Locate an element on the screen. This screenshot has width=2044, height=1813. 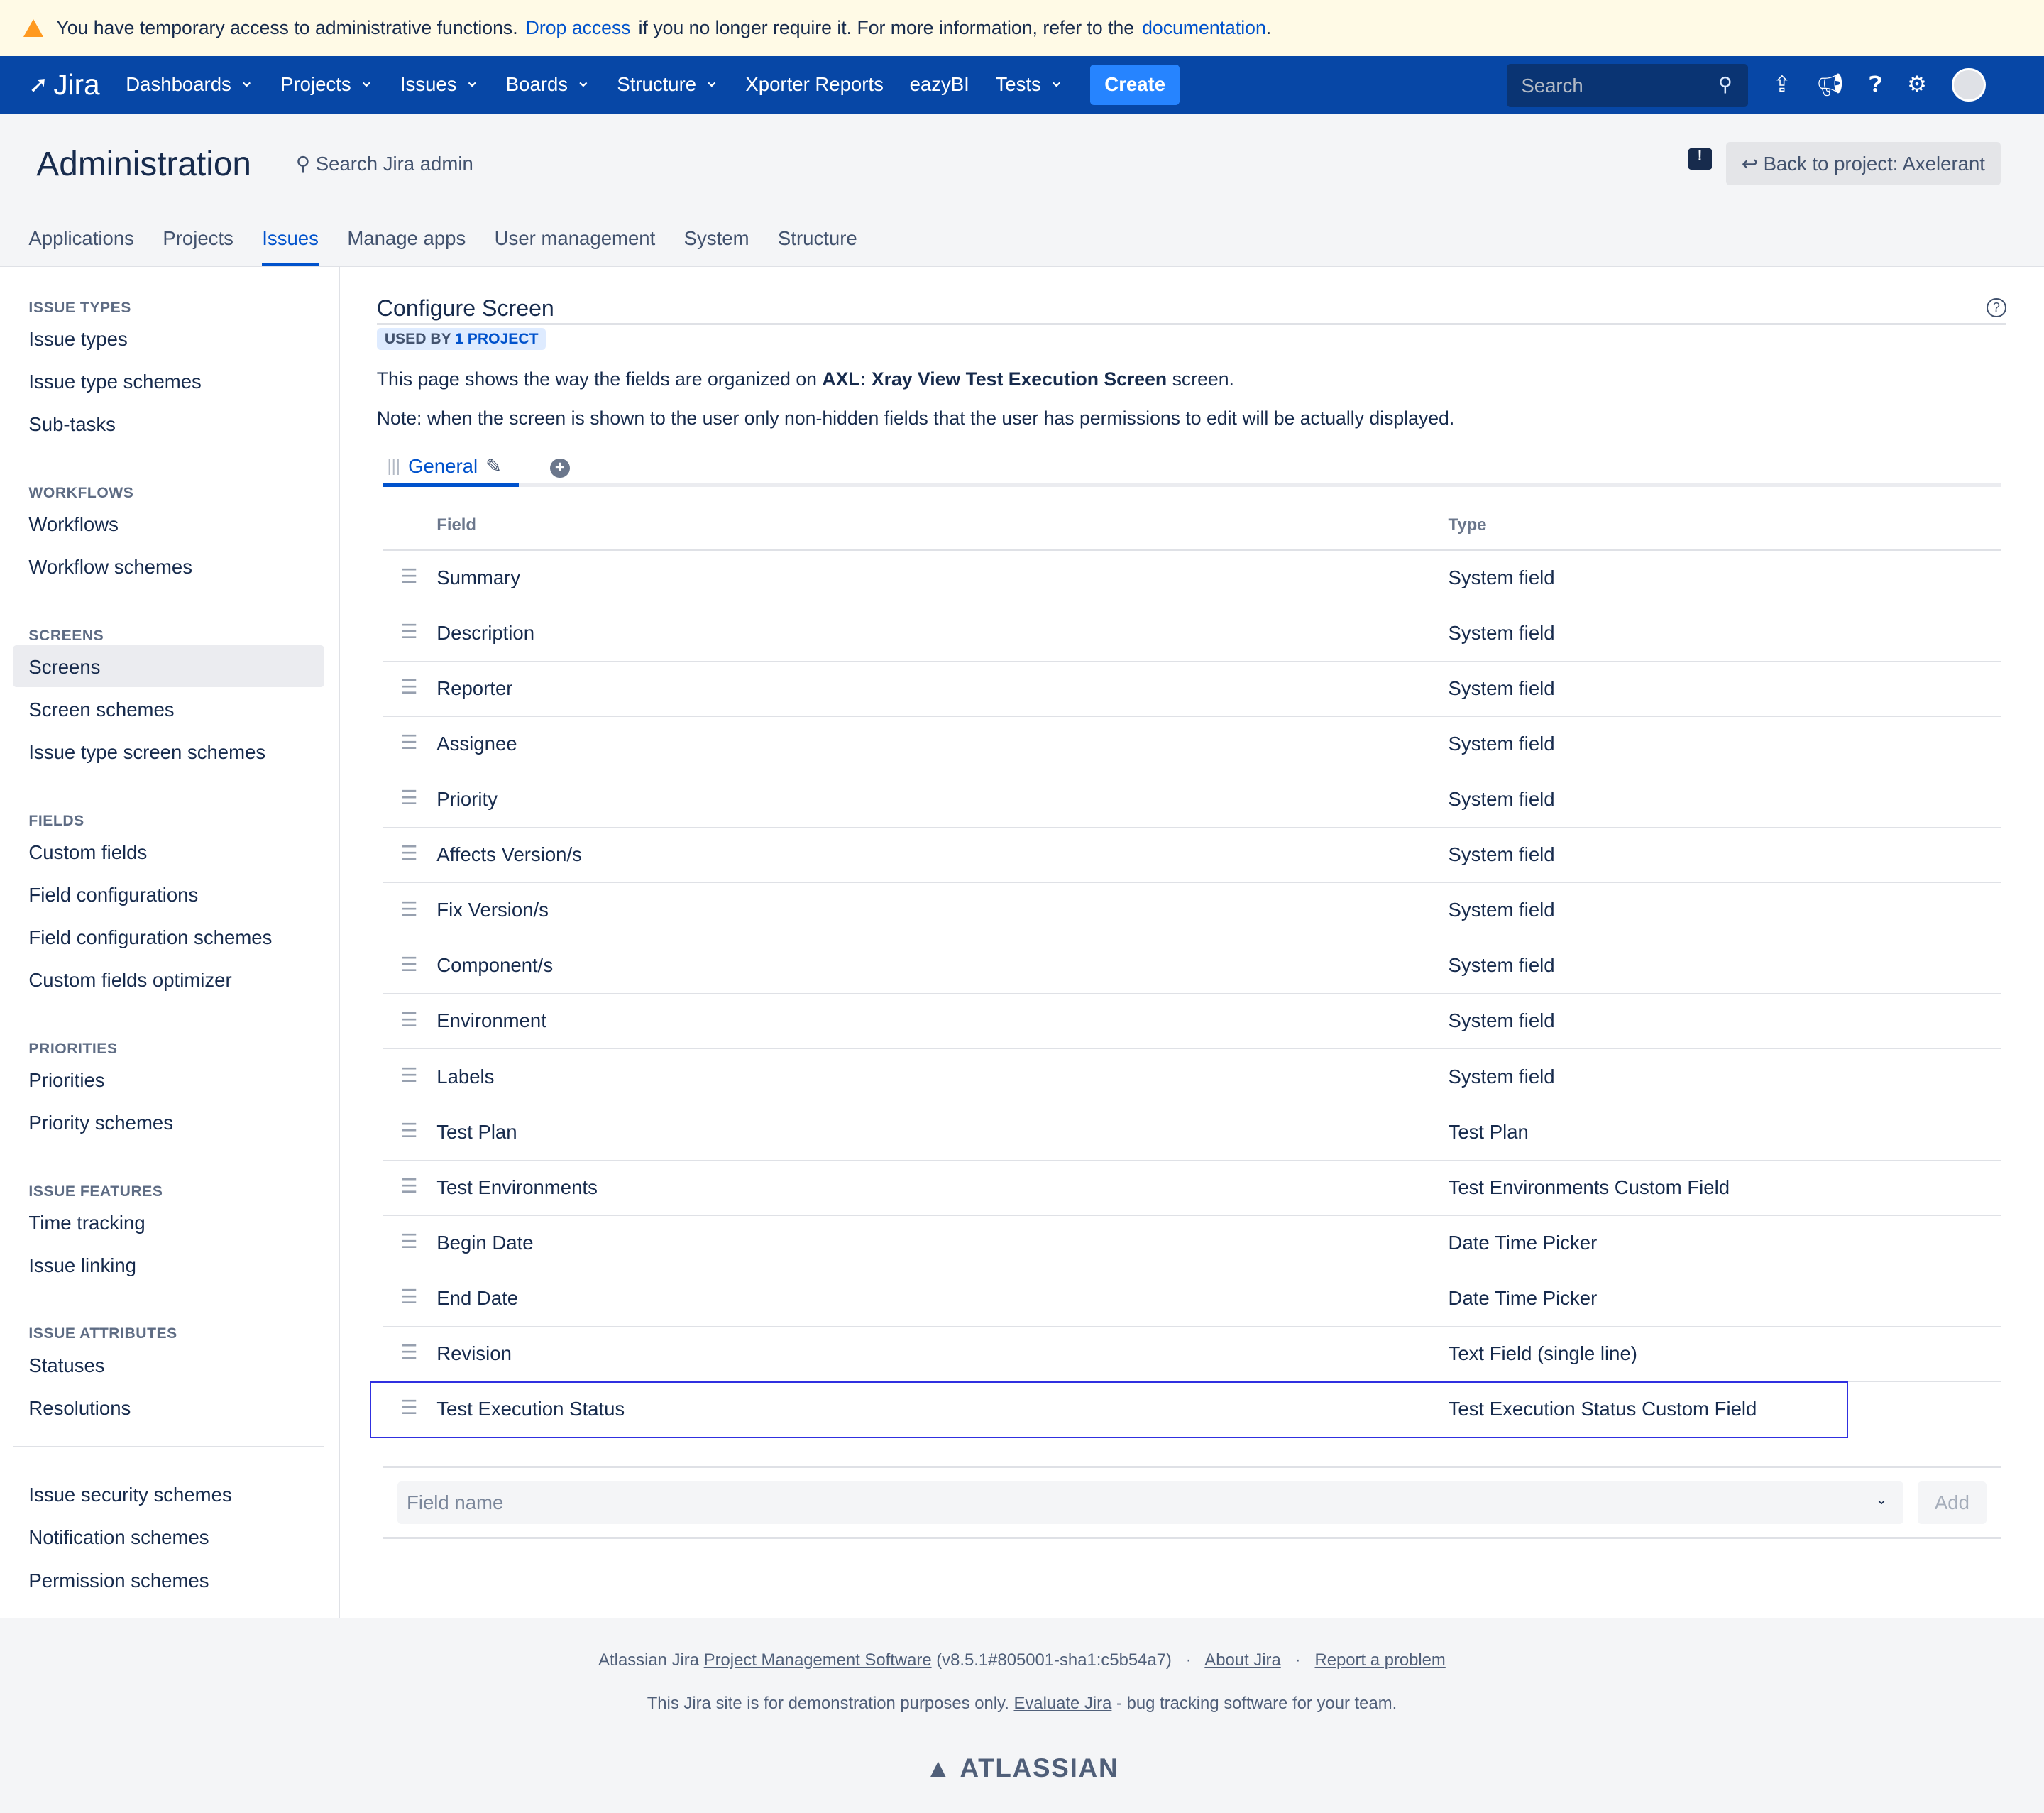
table-row: ☰ Environment System field is located at coordinates (1192, 1022).